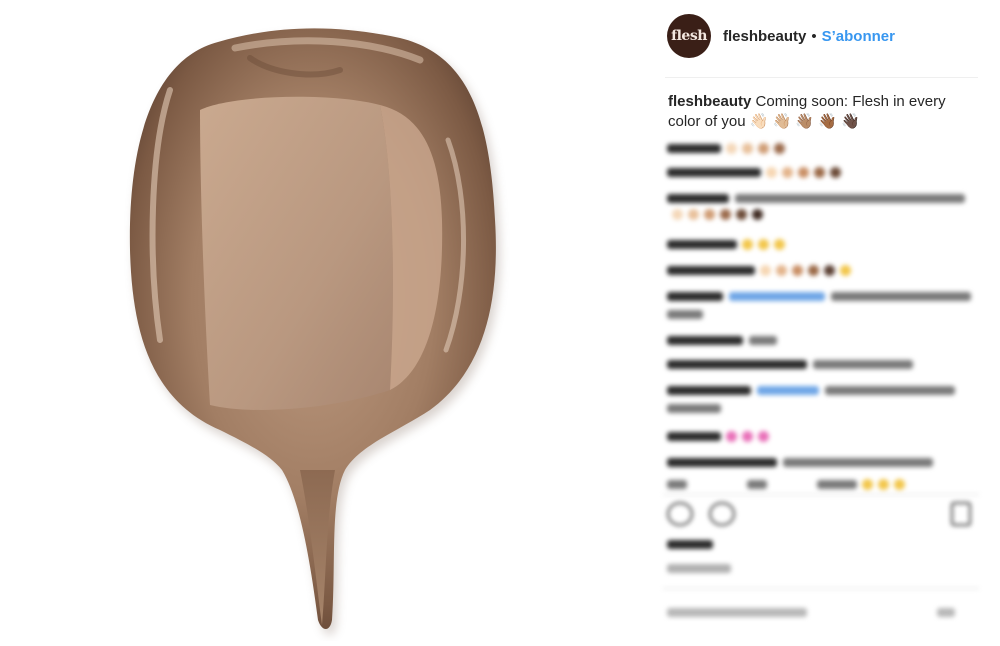 The width and height of the screenshot is (1000, 646). Describe the element at coordinates (821, 494) in the screenshot. I see `actions-divider` at that location.